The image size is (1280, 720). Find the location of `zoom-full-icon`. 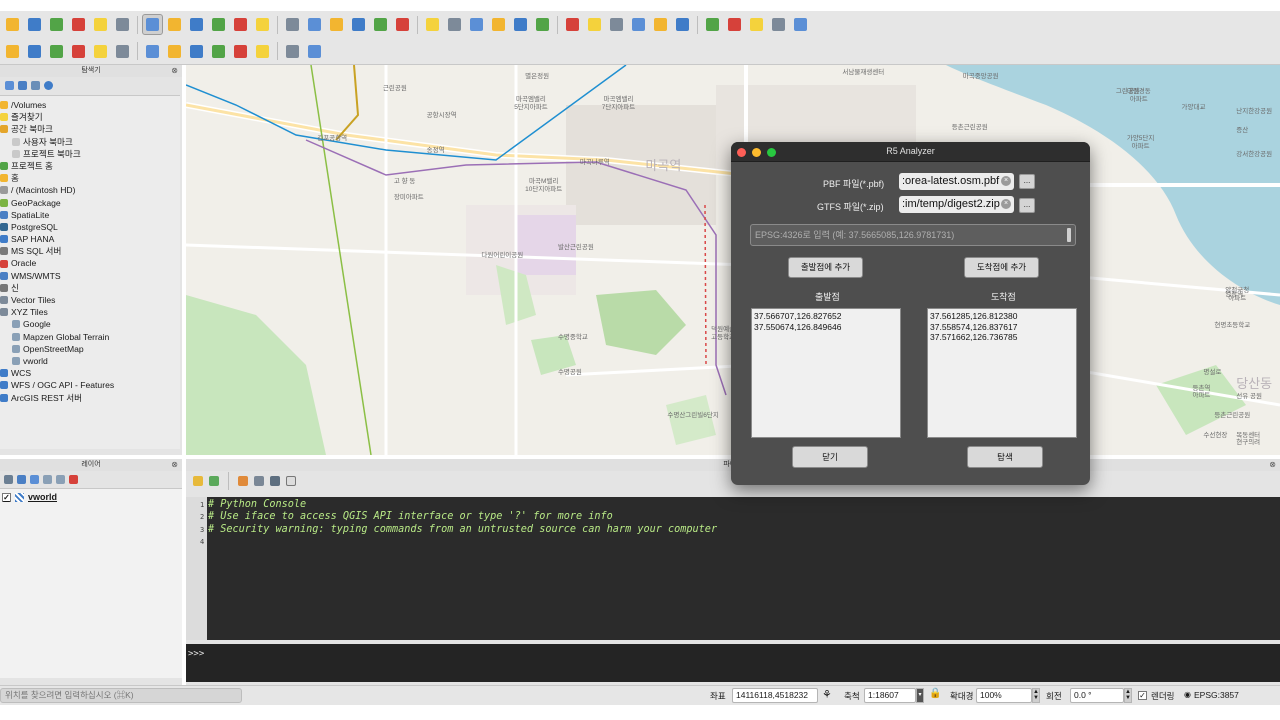

zoom-full-icon is located at coordinates (240, 24).